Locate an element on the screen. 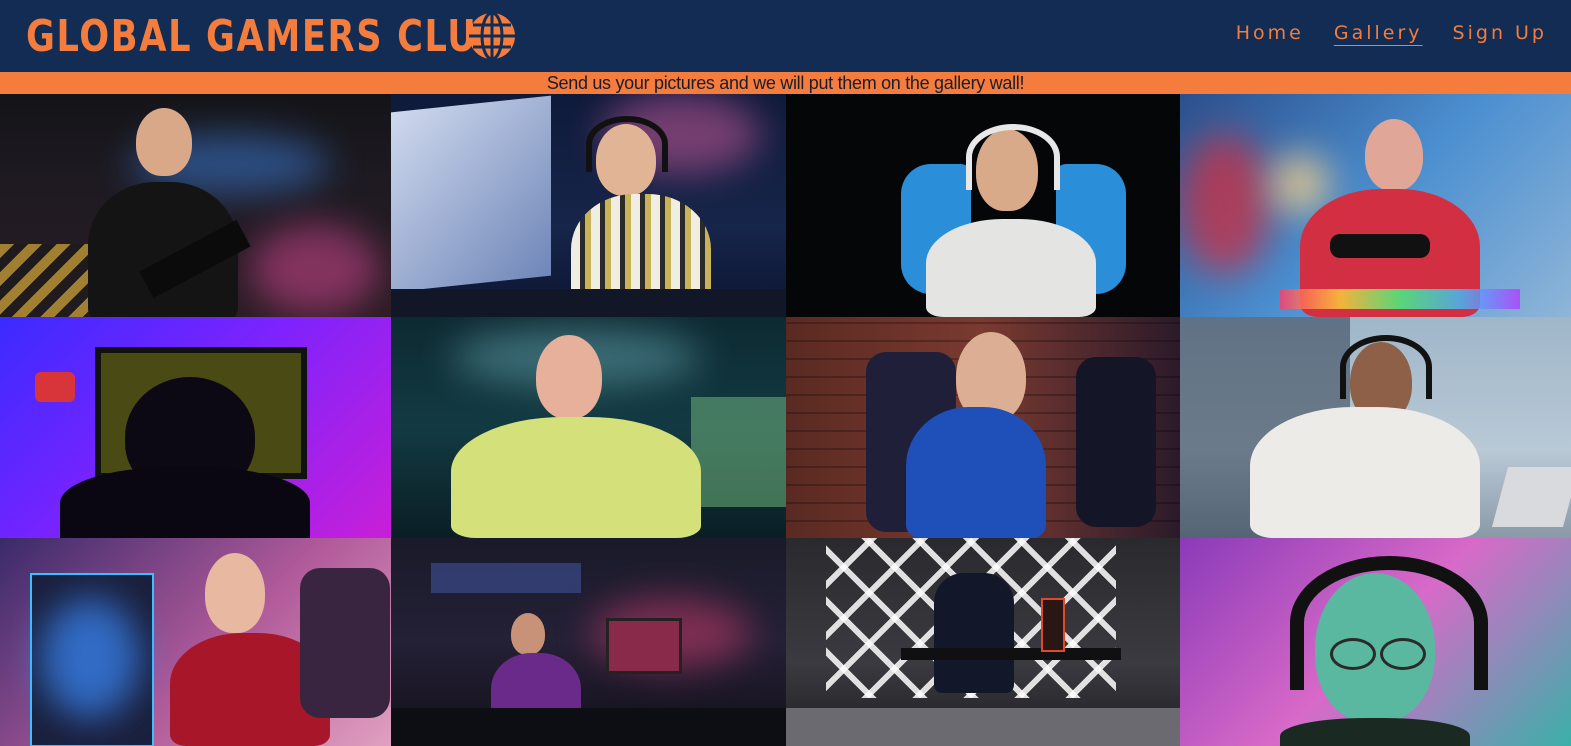 The height and width of the screenshot is (746, 1571). nav-home-link: Home is located at coordinates (1270, 33).